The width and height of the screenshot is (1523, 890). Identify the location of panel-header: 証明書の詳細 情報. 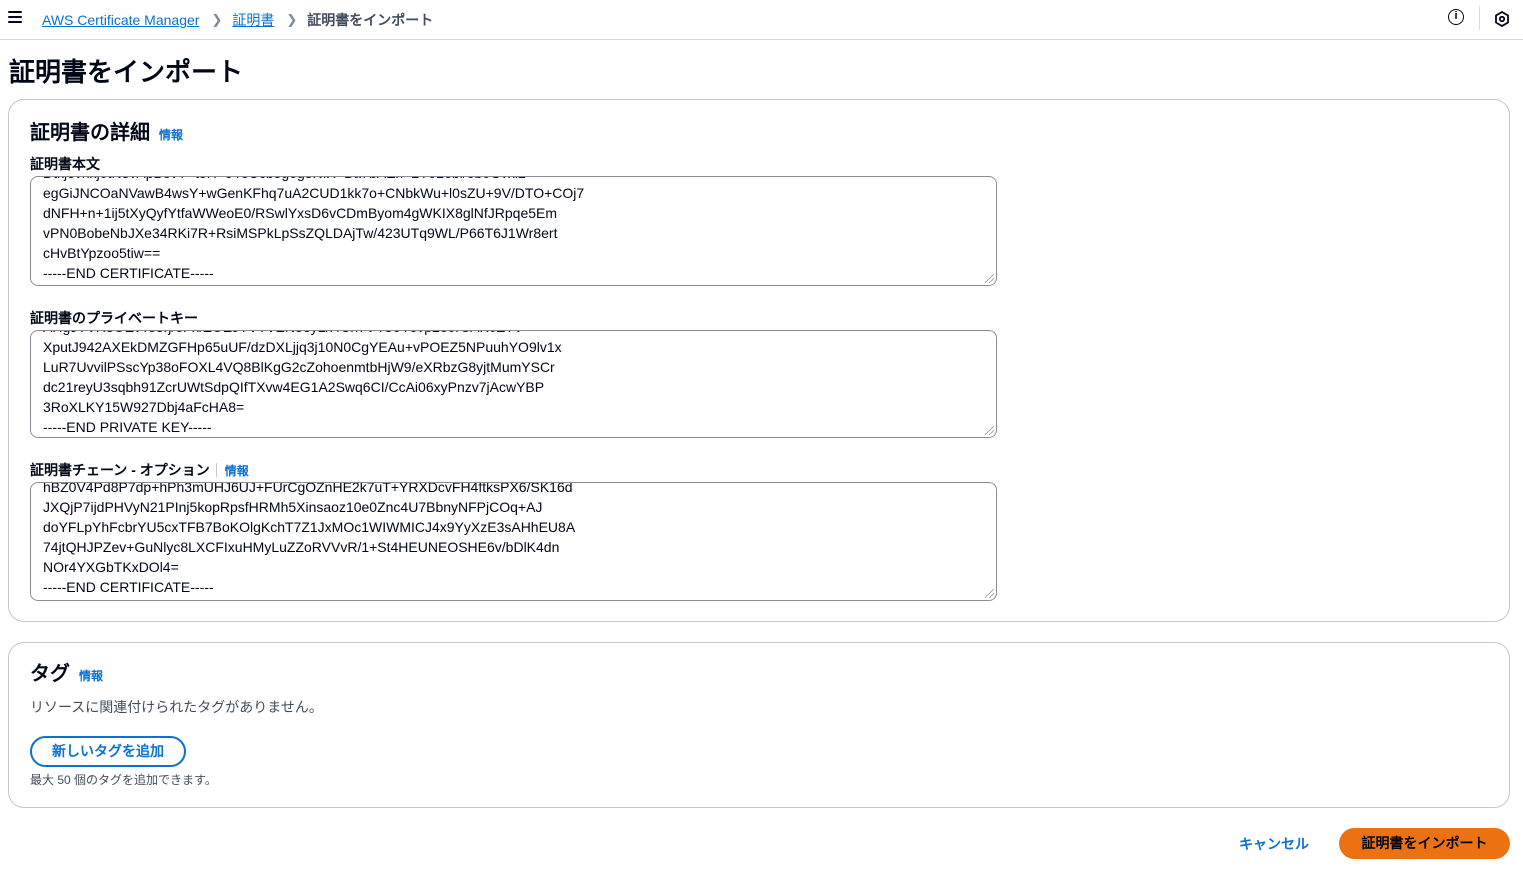
(106, 130).